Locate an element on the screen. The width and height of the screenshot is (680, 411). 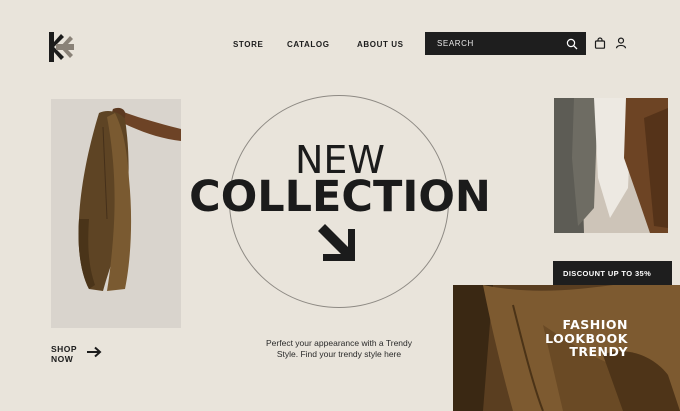
shop-now-link: SHOP NOW is located at coordinates (64, 354).